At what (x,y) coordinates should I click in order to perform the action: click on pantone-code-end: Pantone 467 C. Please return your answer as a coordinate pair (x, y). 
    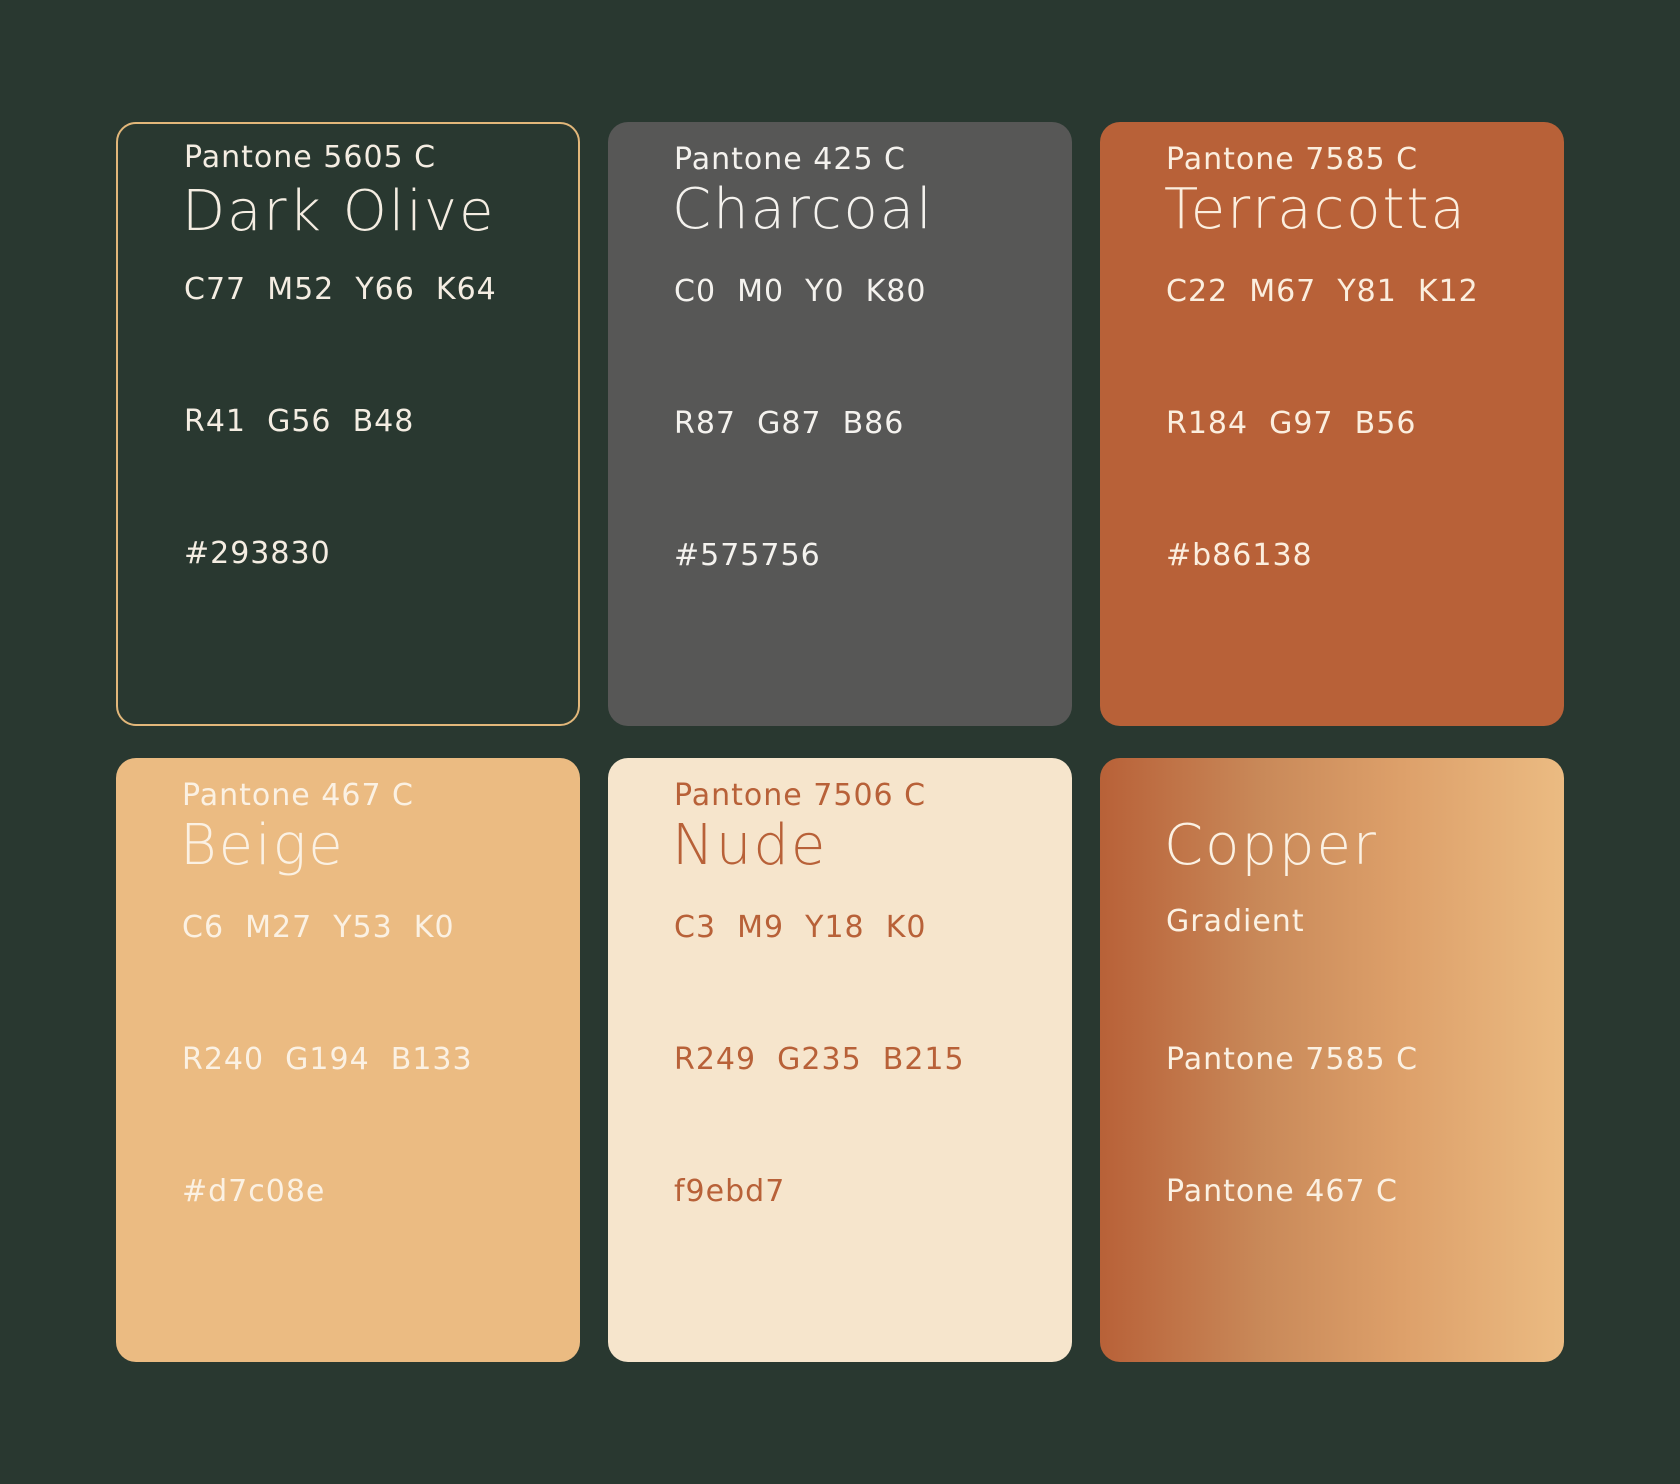
    Looking at the image, I should click on (1282, 1191).